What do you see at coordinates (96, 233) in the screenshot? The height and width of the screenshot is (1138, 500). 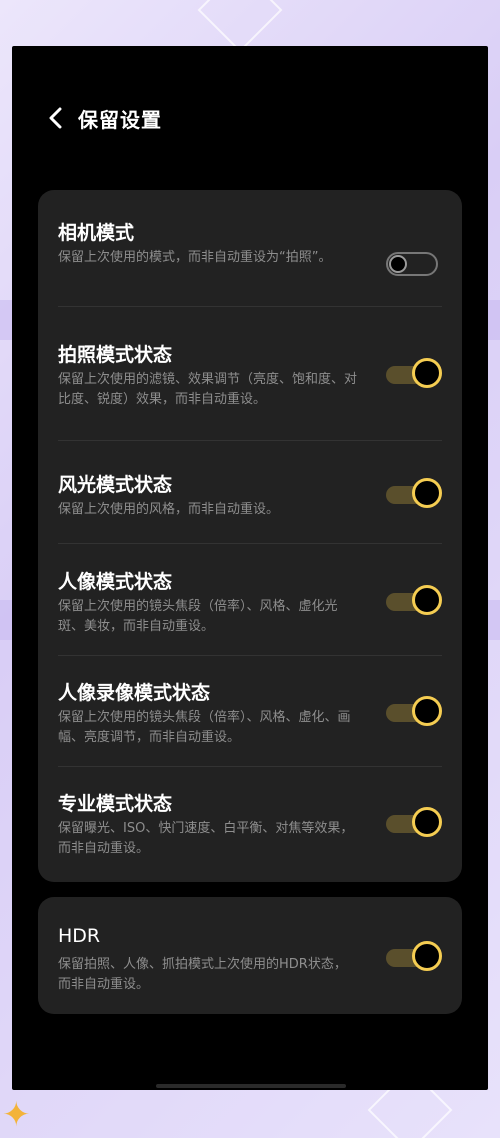 I see `setting-title: 相机模式` at bounding box center [96, 233].